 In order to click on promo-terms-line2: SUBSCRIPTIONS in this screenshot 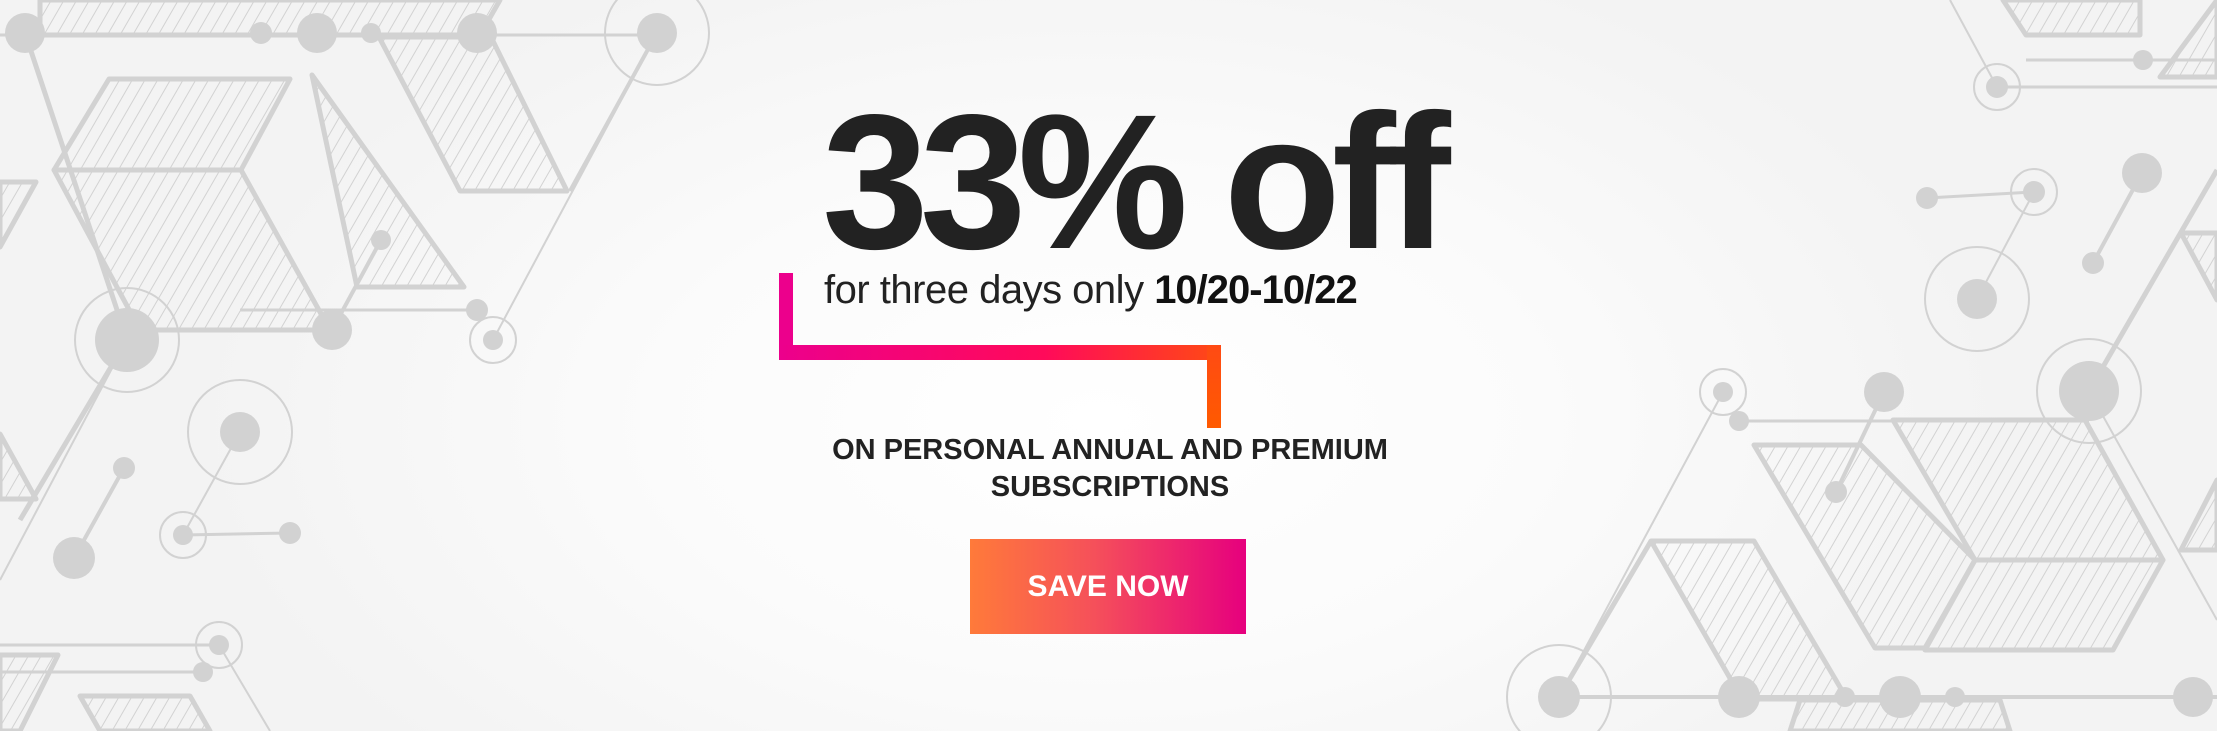, I will do `click(1110, 487)`.